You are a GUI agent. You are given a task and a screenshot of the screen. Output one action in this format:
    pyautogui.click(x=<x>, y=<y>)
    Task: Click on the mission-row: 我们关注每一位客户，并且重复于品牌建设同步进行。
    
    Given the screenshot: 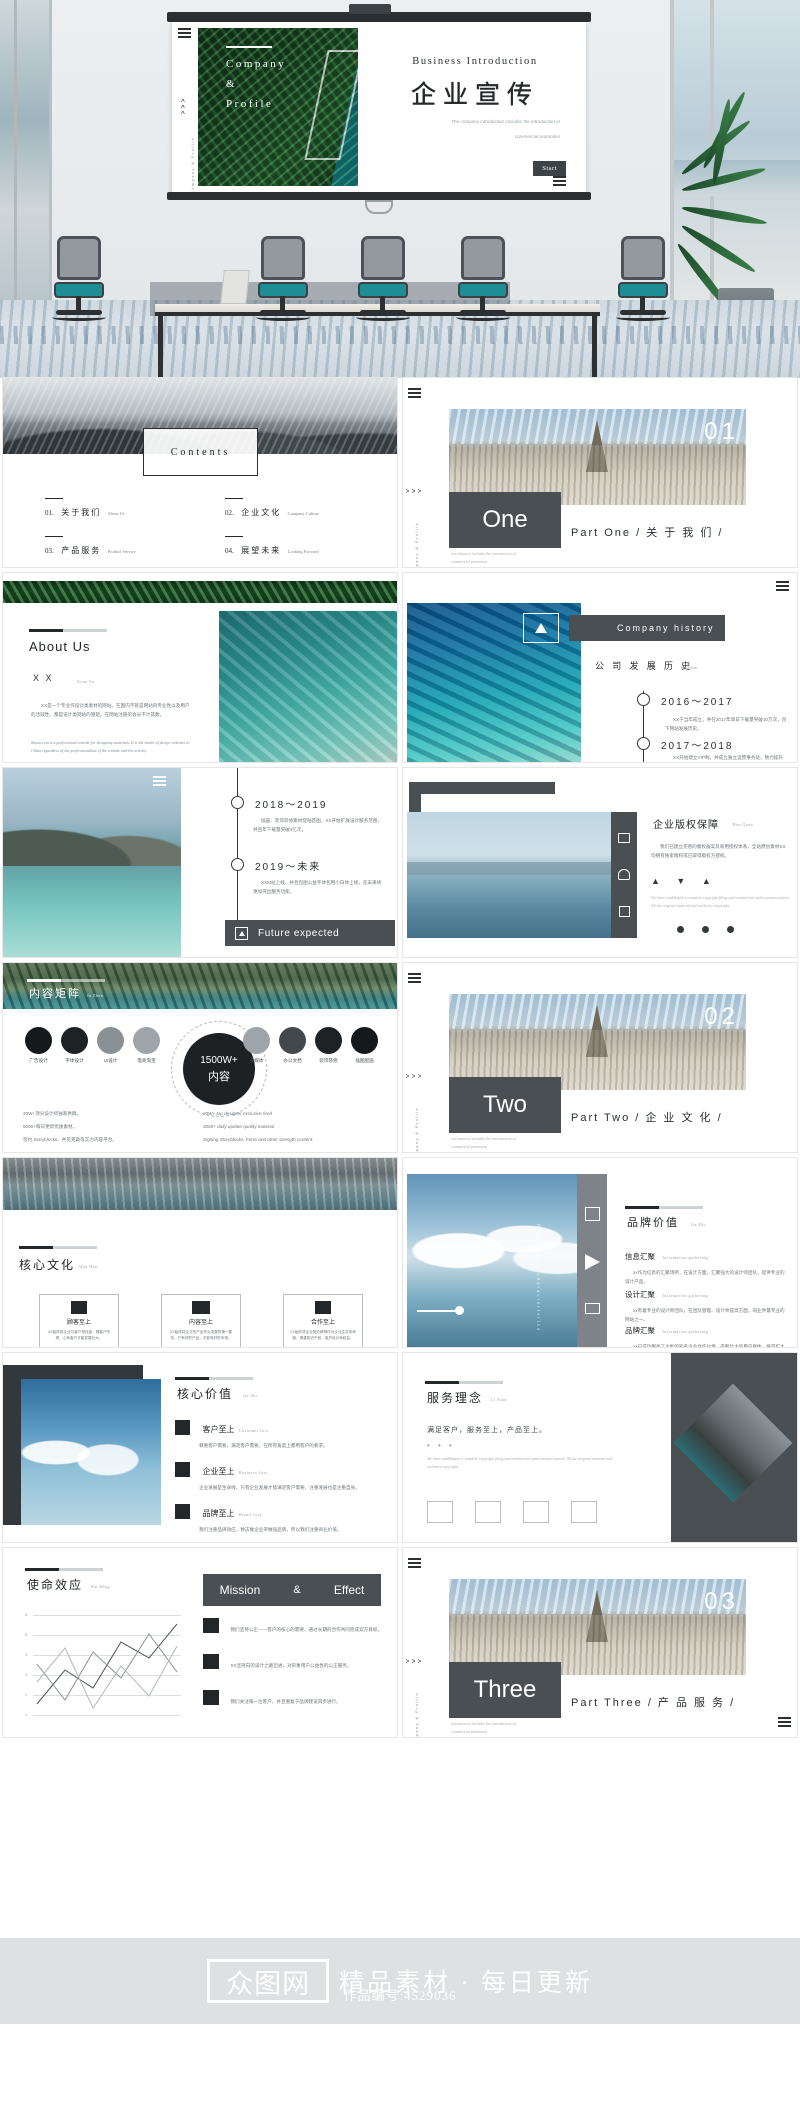 What is the action you would take?
    pyautogui.click(x=292, y=1699)
    